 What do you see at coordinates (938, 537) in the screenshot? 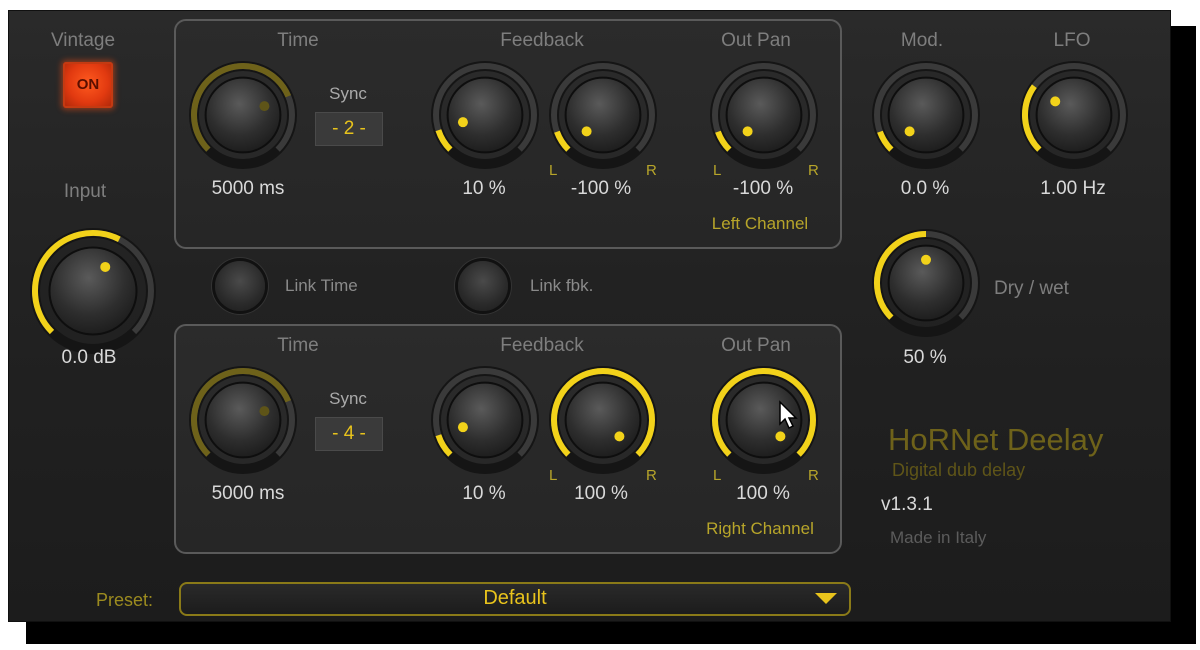
I see `made-in-label: Made in Italy` at bounding box center [938, 537].